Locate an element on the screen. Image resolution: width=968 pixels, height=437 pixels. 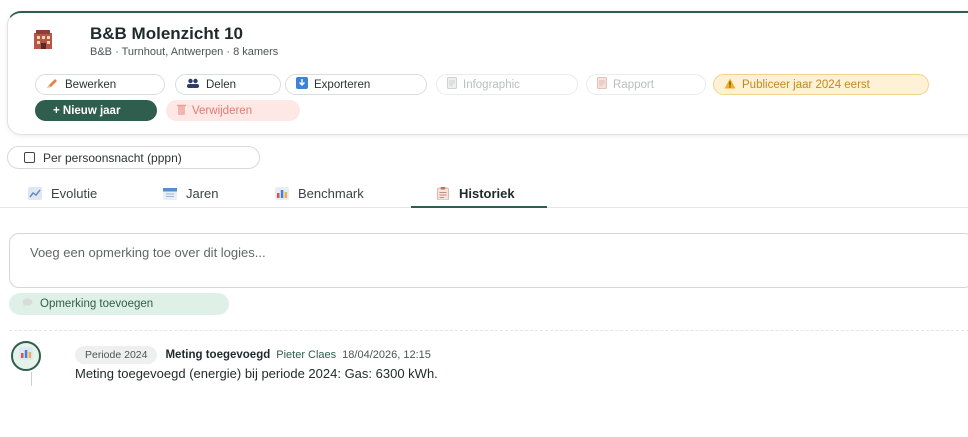
tab-label: Evolutie is located at coordinates (74, 193).